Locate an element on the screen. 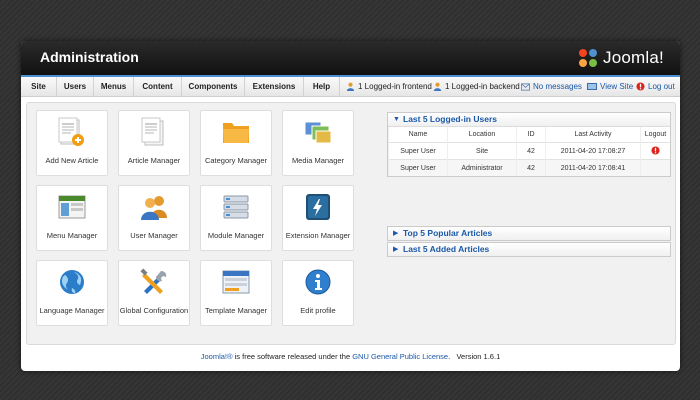 The height and width of the screenshot is (400, 700). popular-articles-header: ▶ Top 5 Popular Articles is located at coordinates (529, 233).